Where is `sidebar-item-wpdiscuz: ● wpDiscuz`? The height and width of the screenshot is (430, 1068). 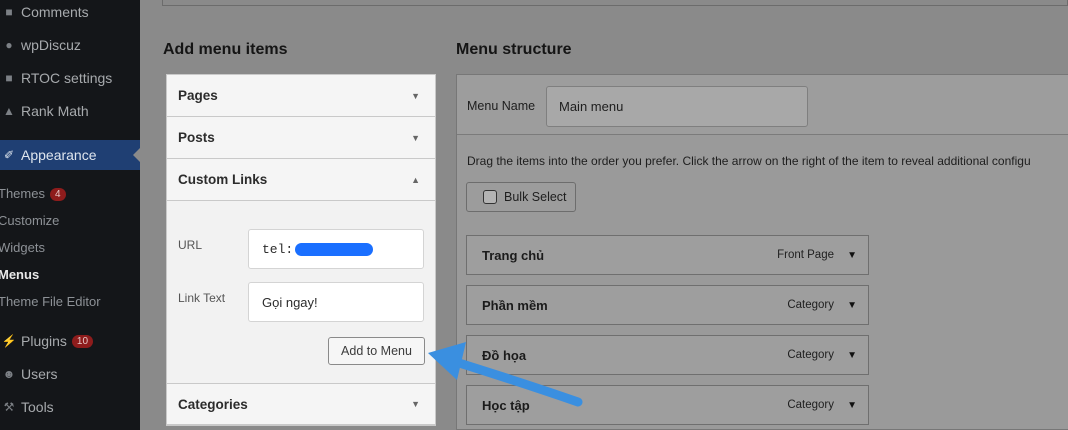
sidebar-item-wpdiscuz: ● wpDiscuz is located at coordinates (70, 45).